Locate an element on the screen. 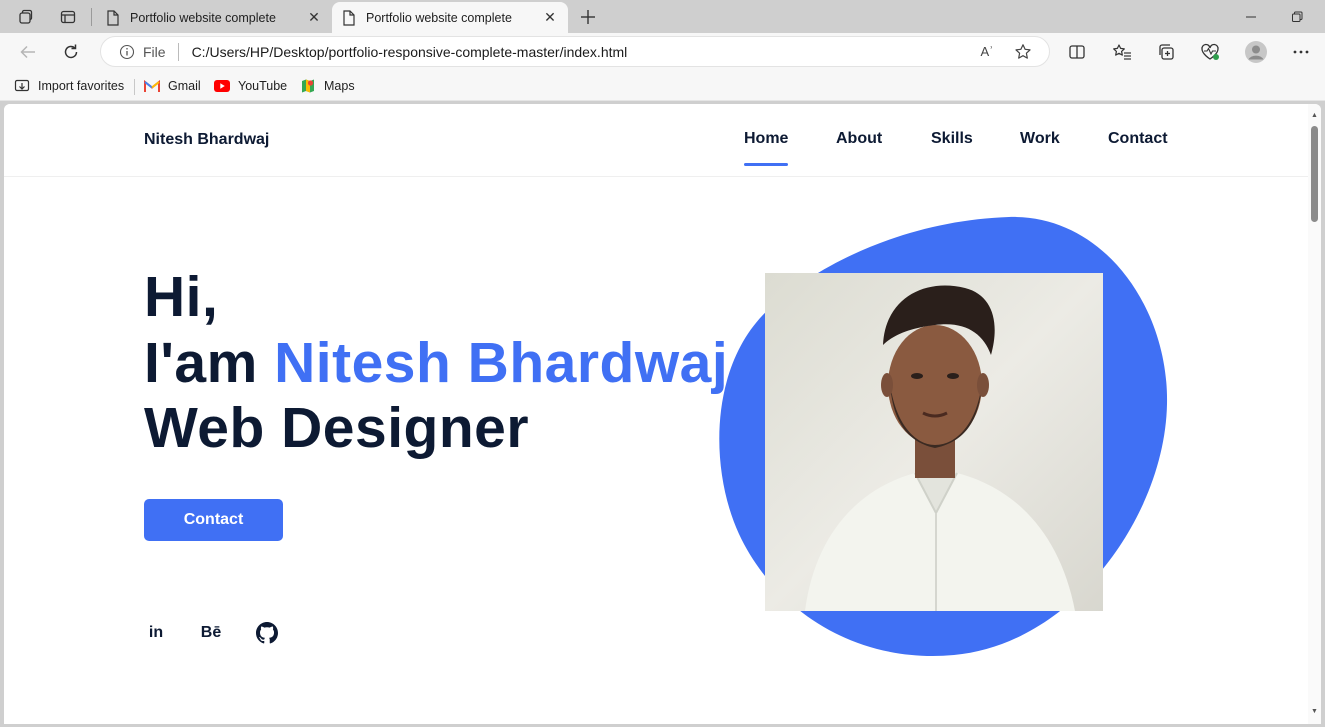  hero-intro-line: I'am Nitesh Bhardwaj is located at coordinates (436, 363).